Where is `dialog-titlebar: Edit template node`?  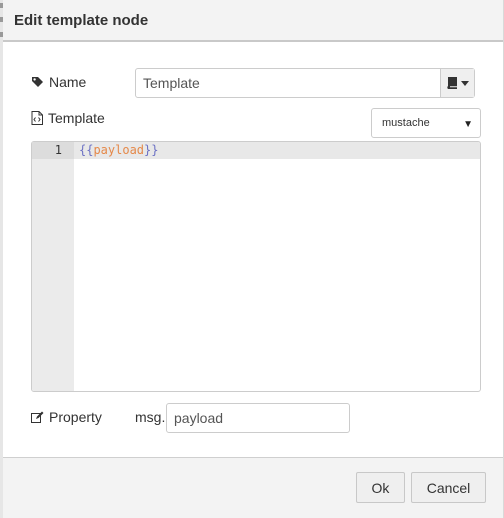
dialog-titlebar: Edit template node is located at coordinates (251, 21).